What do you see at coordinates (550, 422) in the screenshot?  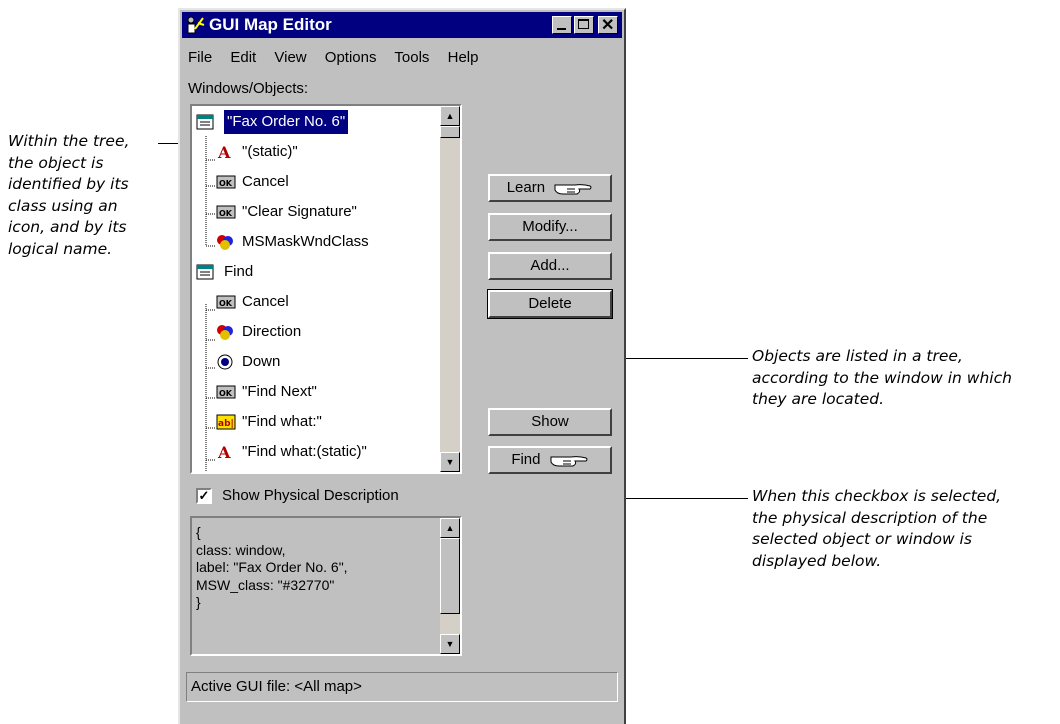 I see `show-button: Show` at bounding box center [550, 422].